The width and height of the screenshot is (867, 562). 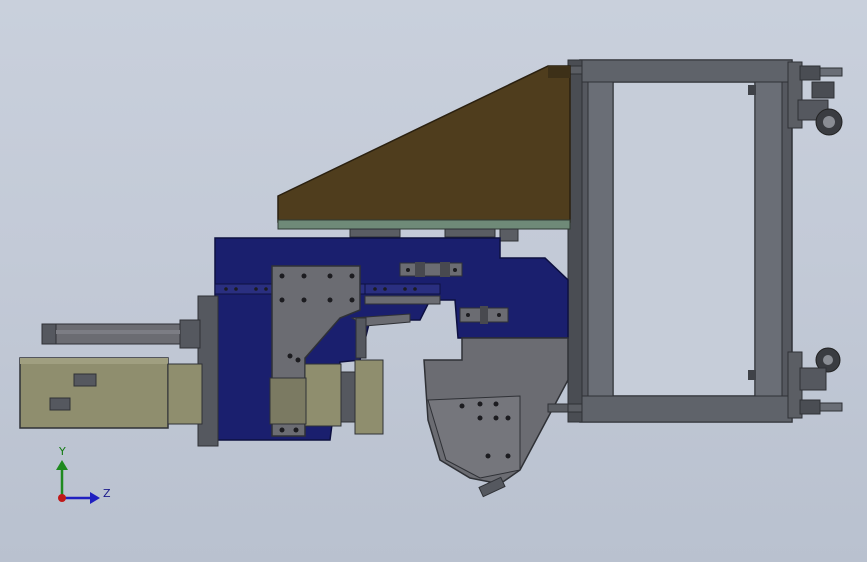 What do you see at coordinates (62, 498) in the screenshot?
I see `origin-point` at bounding box center [62, 498].